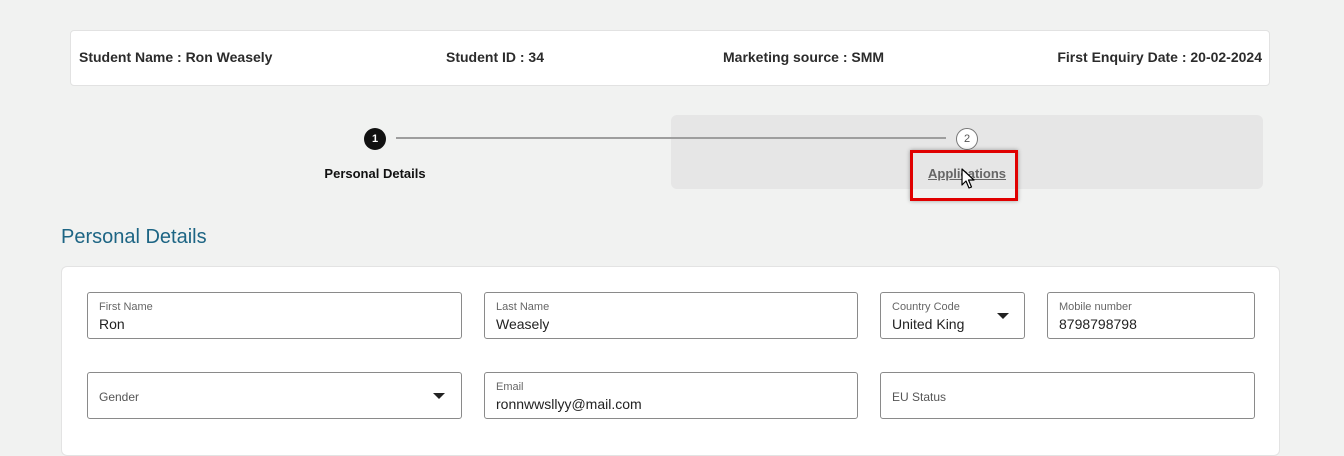  I want to click on eu-status-label: EU Status, so click(919, 397).